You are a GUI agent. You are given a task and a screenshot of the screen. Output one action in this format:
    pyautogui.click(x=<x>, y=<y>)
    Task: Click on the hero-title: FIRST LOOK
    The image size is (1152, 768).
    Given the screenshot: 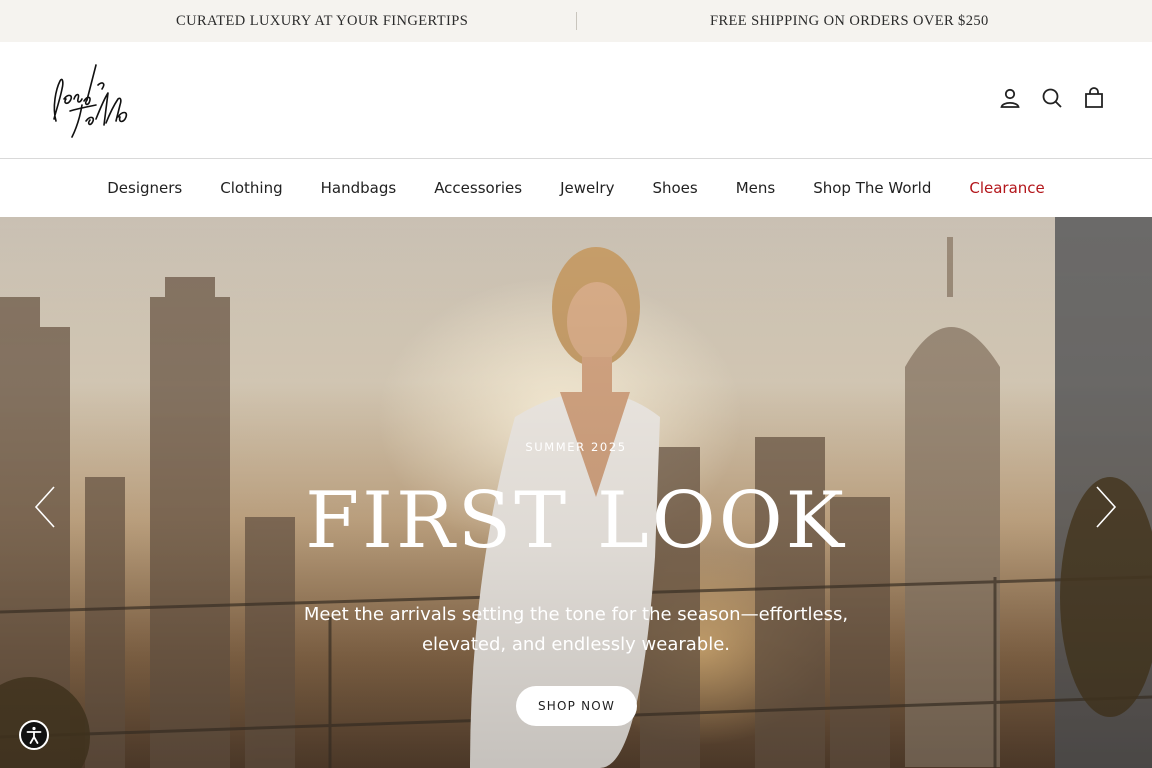 What is the action you would take?
    pyautogui.click(x=576, y=521)
    